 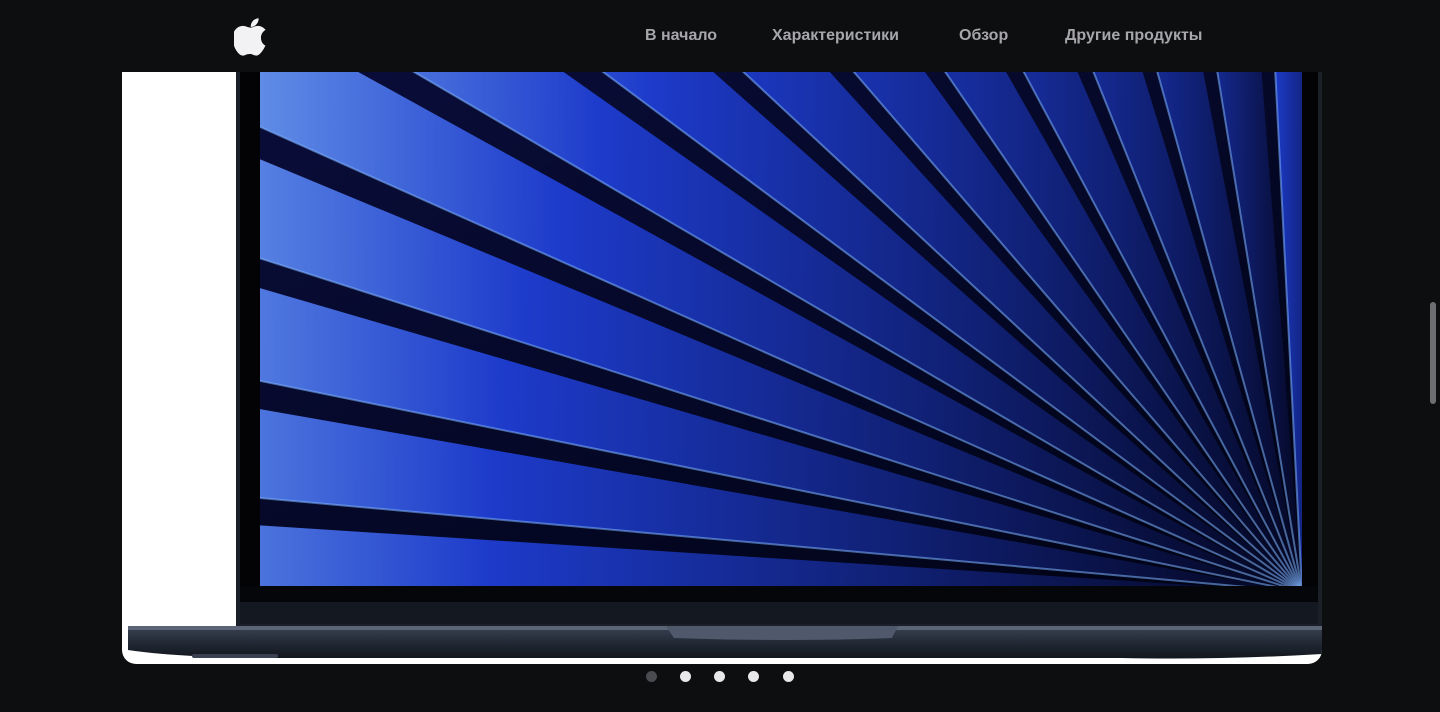 What do you see at coordinates (983, 36) in the screenshot?
I see `nav-link-overview: Обзор` at bounding box center [983, 36].